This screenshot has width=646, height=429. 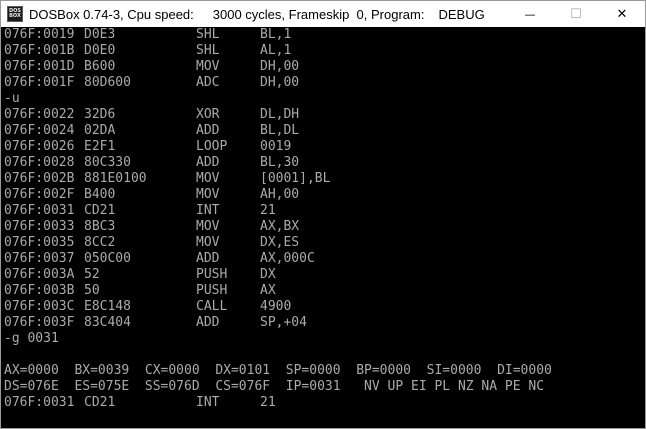 What do you see at coordinates (39, 178) in the screenshot?
I see `disasm-address: 076F:002B` at bounding box center [39, 178].